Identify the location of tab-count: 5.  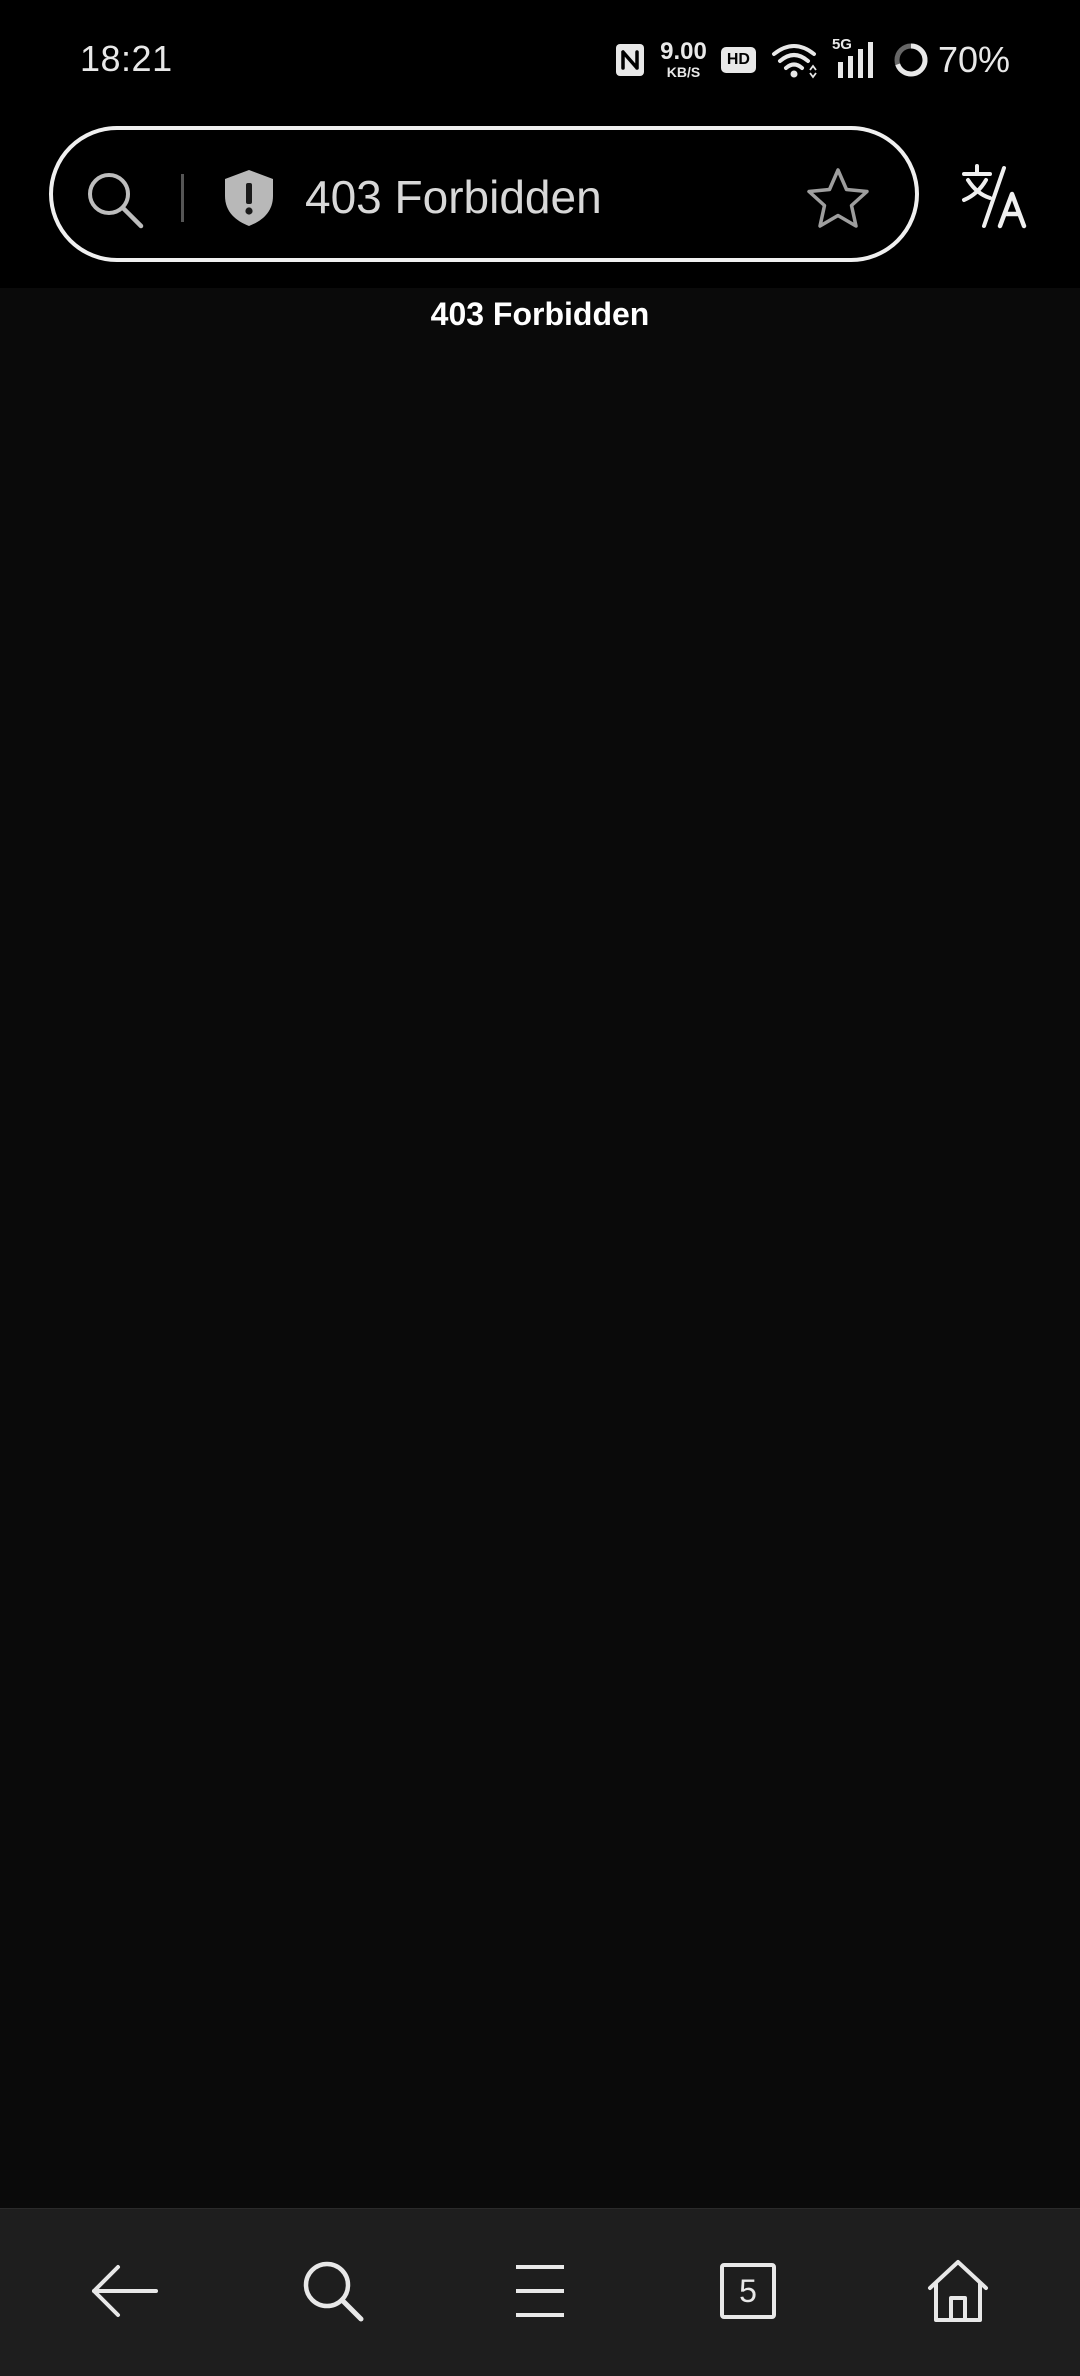
(748, 2290).